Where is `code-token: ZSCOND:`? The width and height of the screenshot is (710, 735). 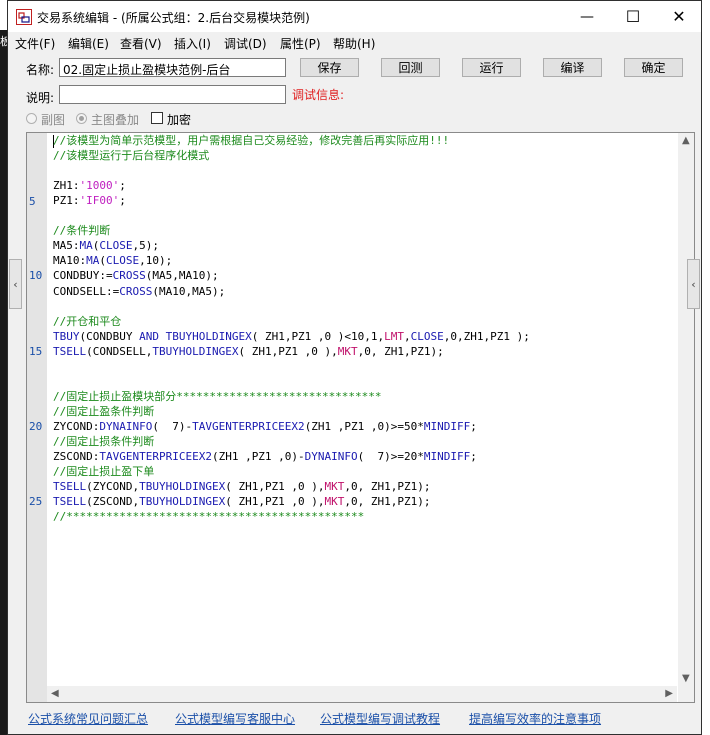 code-token: ZSCOND: is located at coordinates (76, 457).